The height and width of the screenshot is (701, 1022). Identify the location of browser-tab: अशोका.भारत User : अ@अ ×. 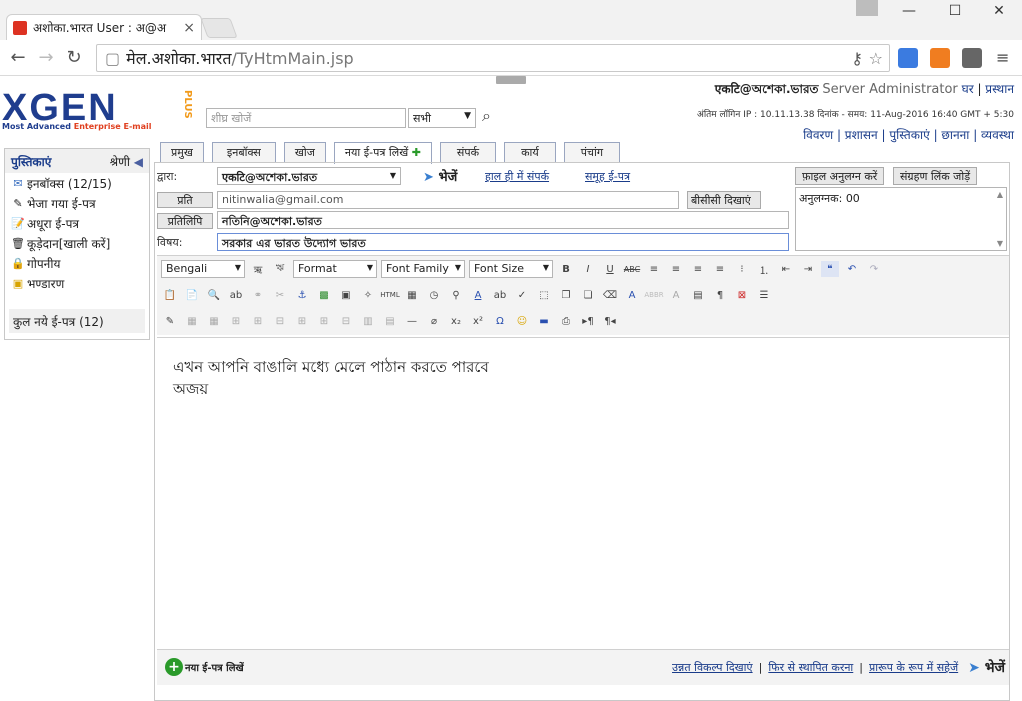
(104, 27).